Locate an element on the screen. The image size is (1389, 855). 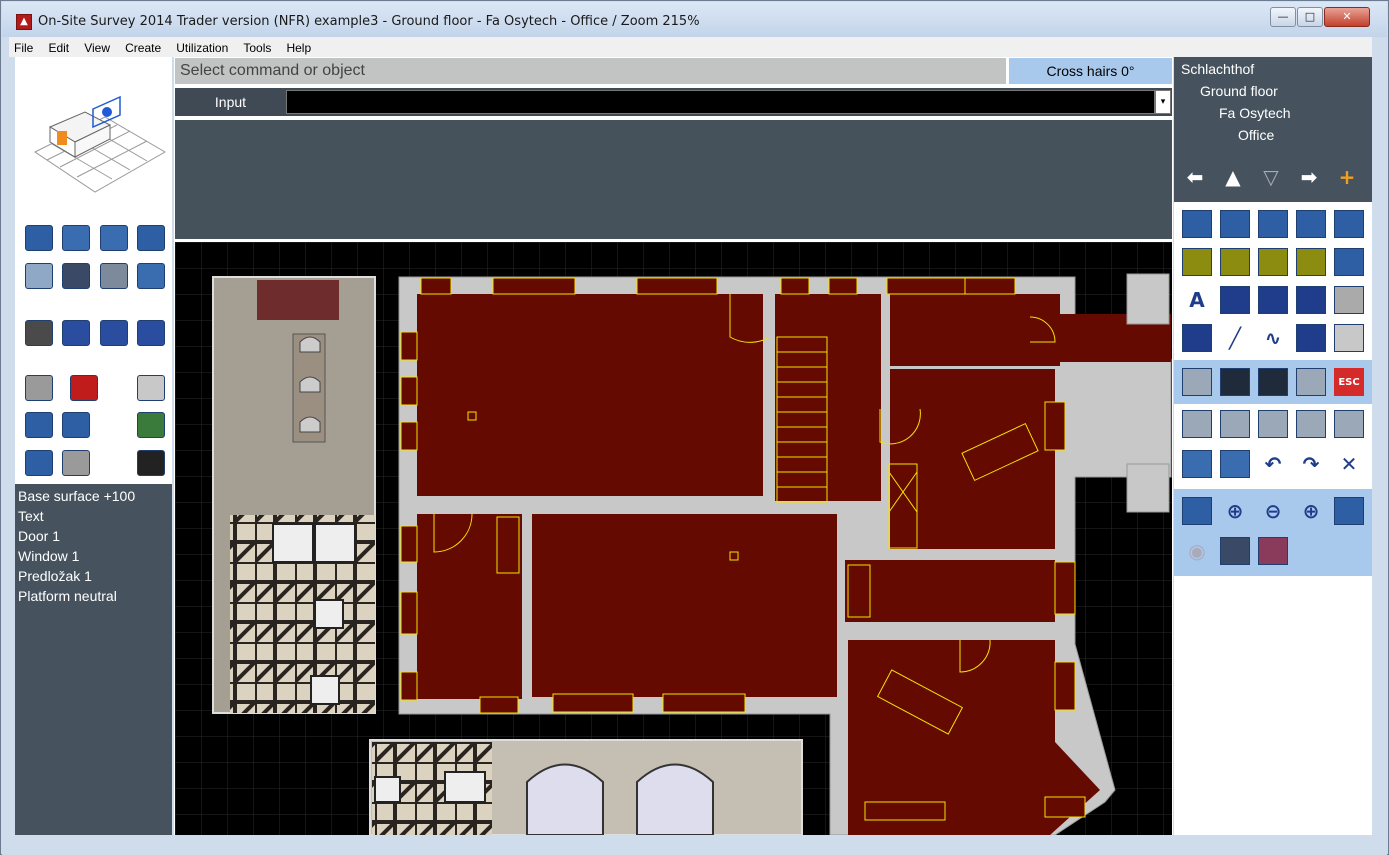
timer-camera-icon is located at coordinates (151, 333).